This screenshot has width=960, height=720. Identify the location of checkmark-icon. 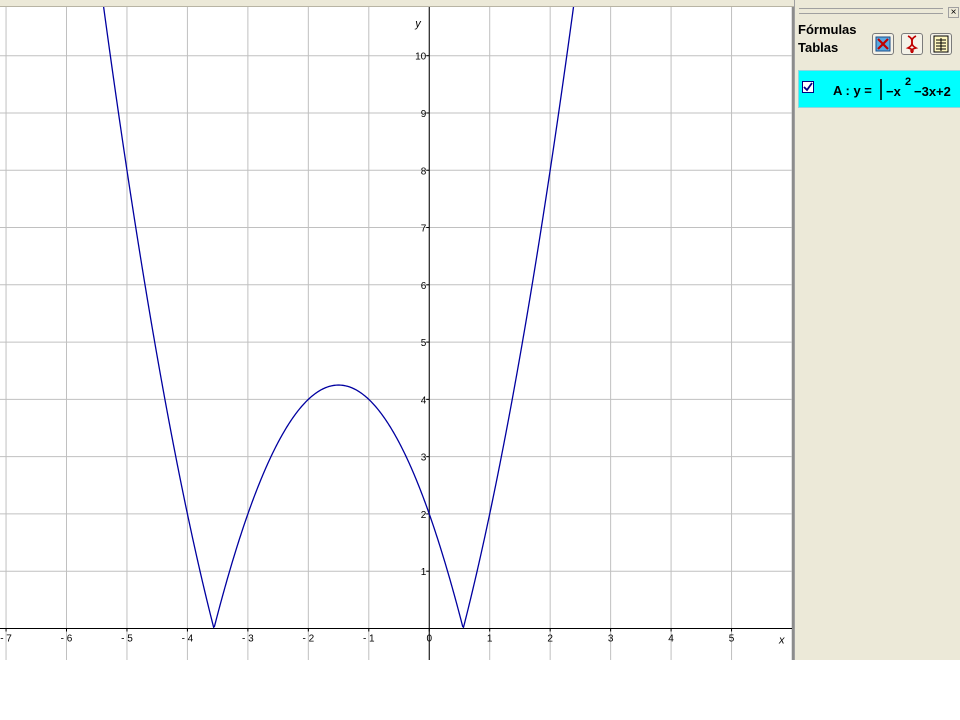
(808, 87).